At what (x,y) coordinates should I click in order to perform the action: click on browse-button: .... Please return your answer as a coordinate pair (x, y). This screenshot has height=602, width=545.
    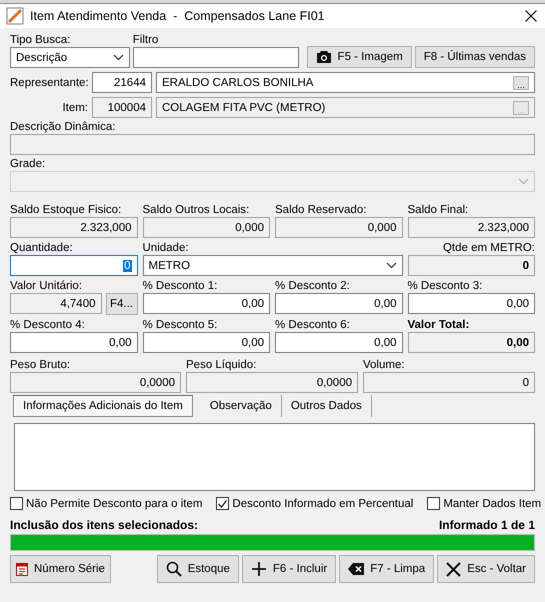
    Looking at the image, I should click on (521, 83).